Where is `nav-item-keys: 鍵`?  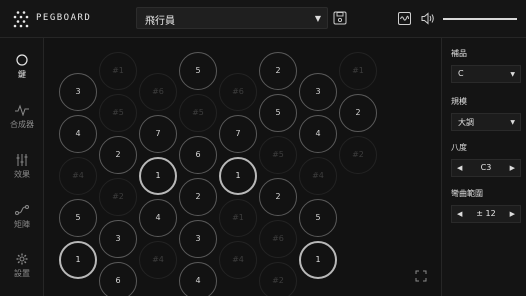 nav-item-keys: 鍵 is located at coordinates (22, 74).